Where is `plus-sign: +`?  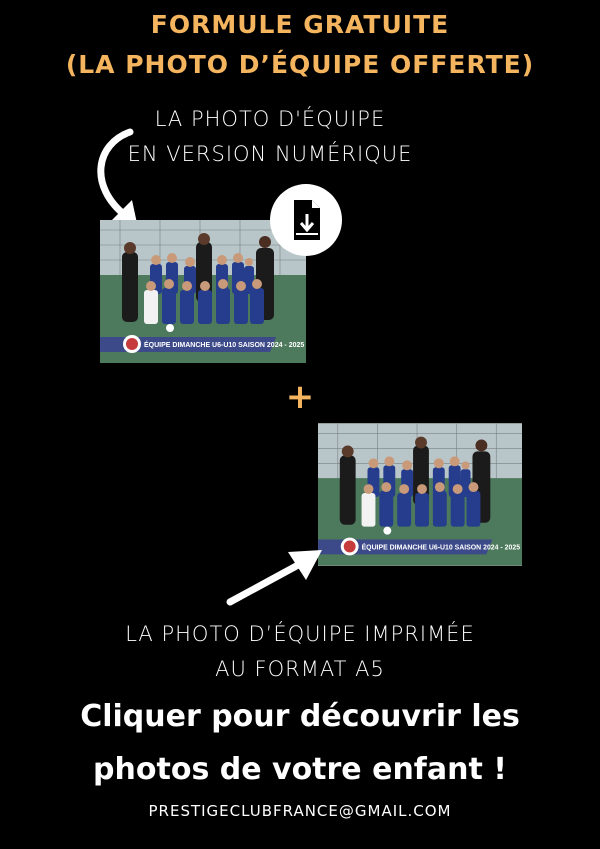 plus-sign: + is located at coordinates (300, 397).